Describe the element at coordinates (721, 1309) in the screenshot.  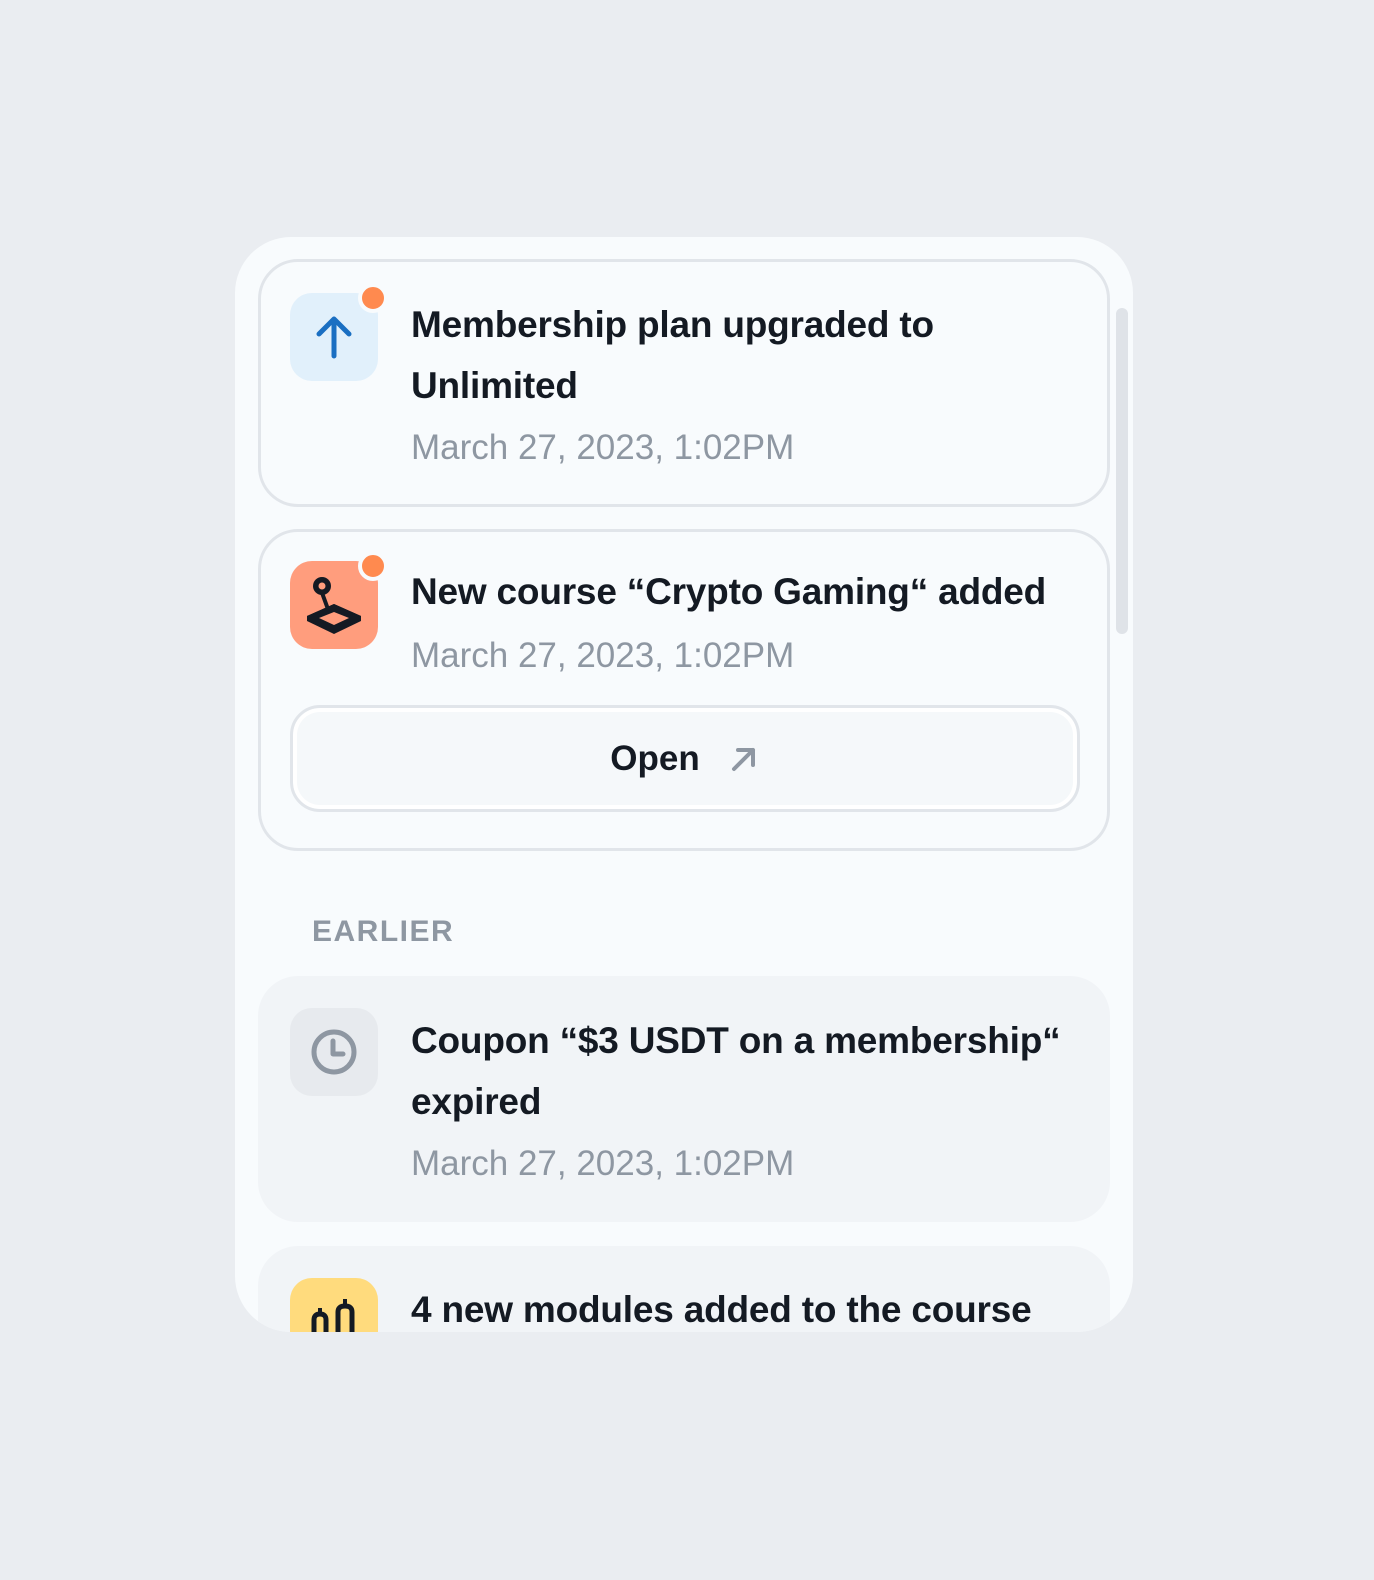
I see `notification-title: 4 new modules added to the course` at that location.